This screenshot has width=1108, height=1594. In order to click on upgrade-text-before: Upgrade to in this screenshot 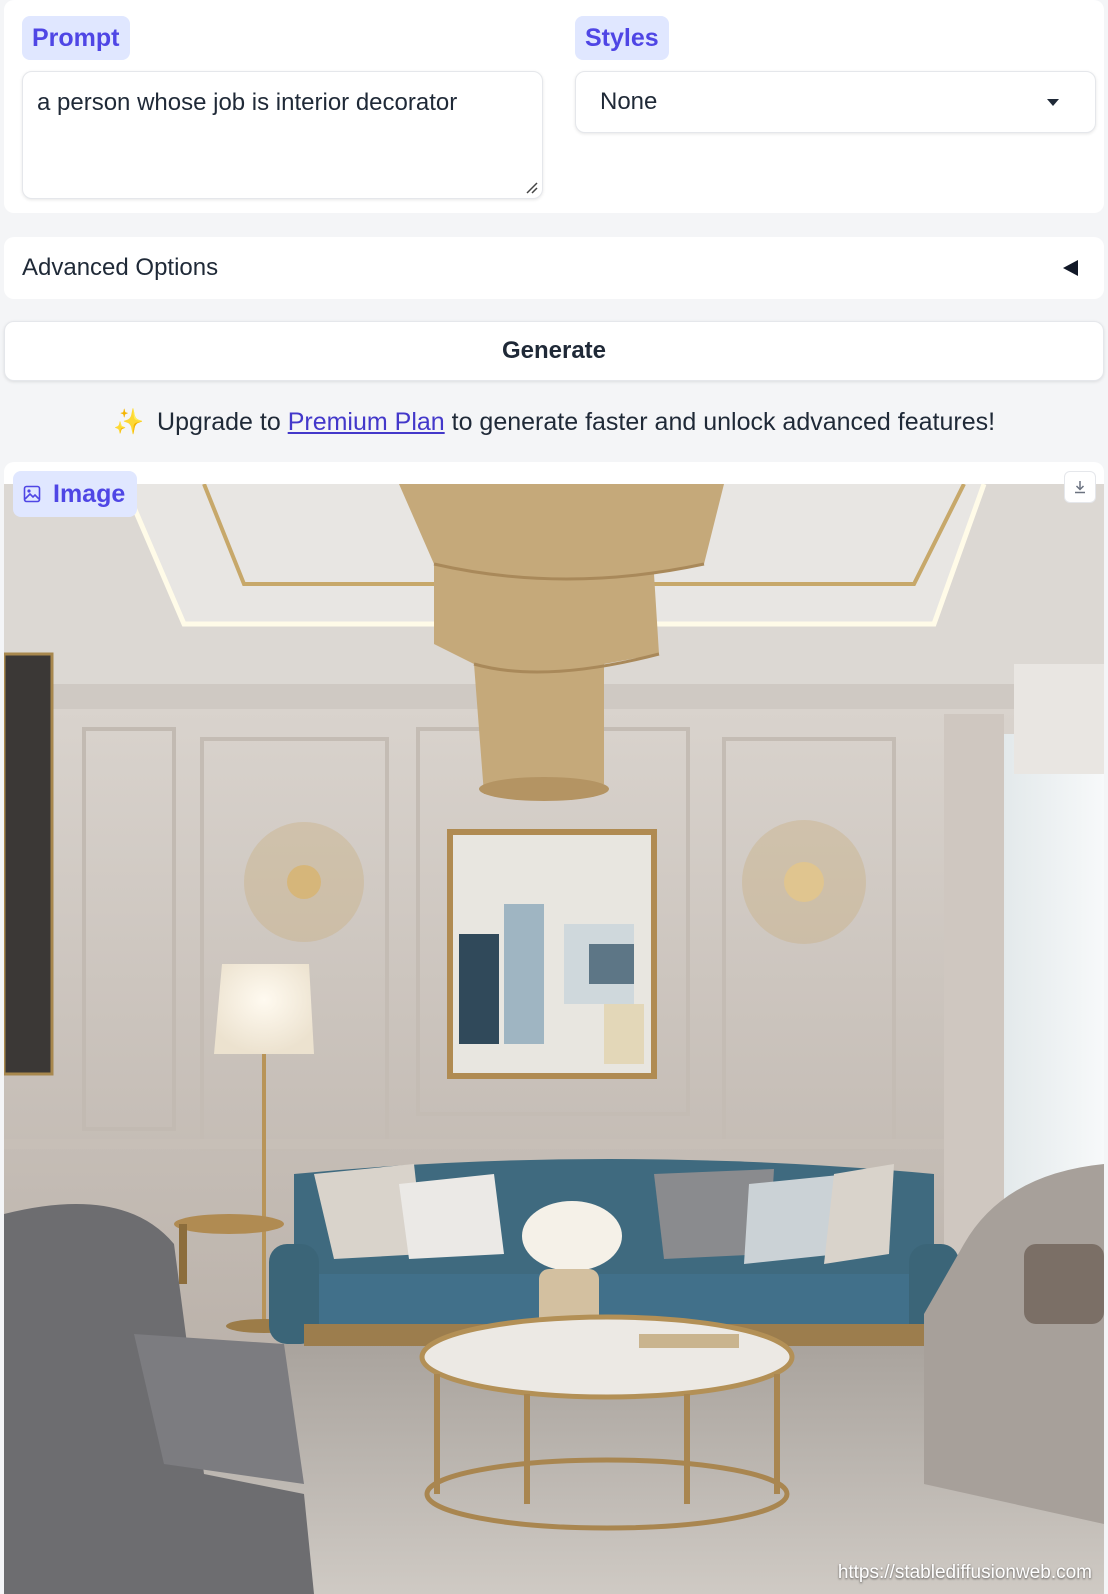, I will do `click(219, 422)`.